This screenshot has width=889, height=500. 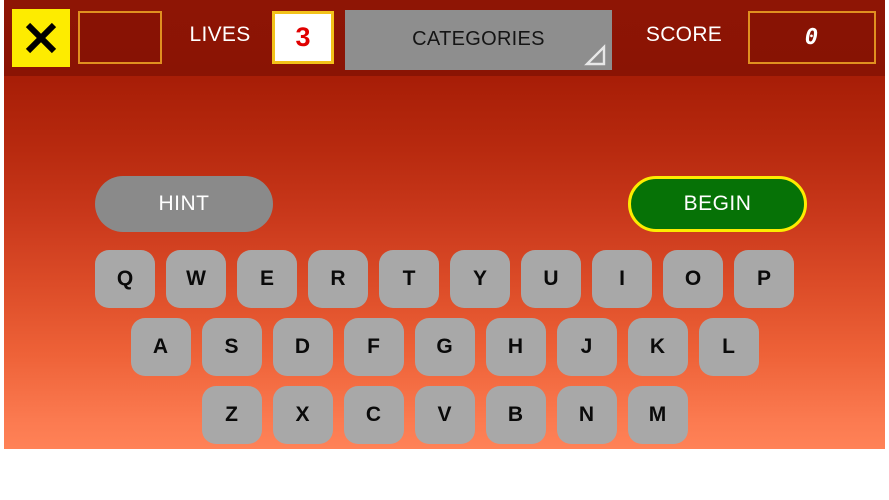 I want to click on keyboard-row: ZXCVBNM, so click(x=444, y=415).